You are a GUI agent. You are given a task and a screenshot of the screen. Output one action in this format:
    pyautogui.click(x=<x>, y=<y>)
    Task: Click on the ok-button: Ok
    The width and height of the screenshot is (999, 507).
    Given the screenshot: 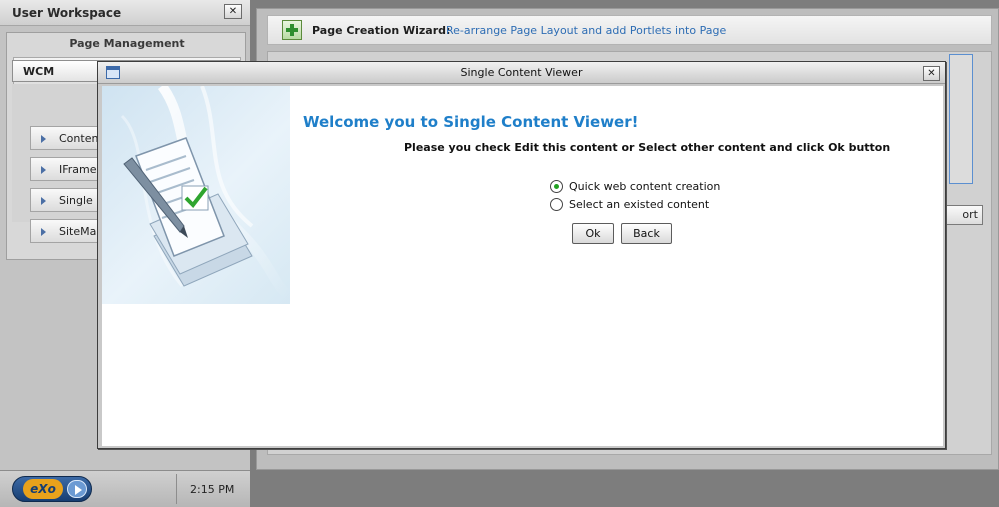 What is the action you would take?
    pyautogui.click(x=593, y=233)
    